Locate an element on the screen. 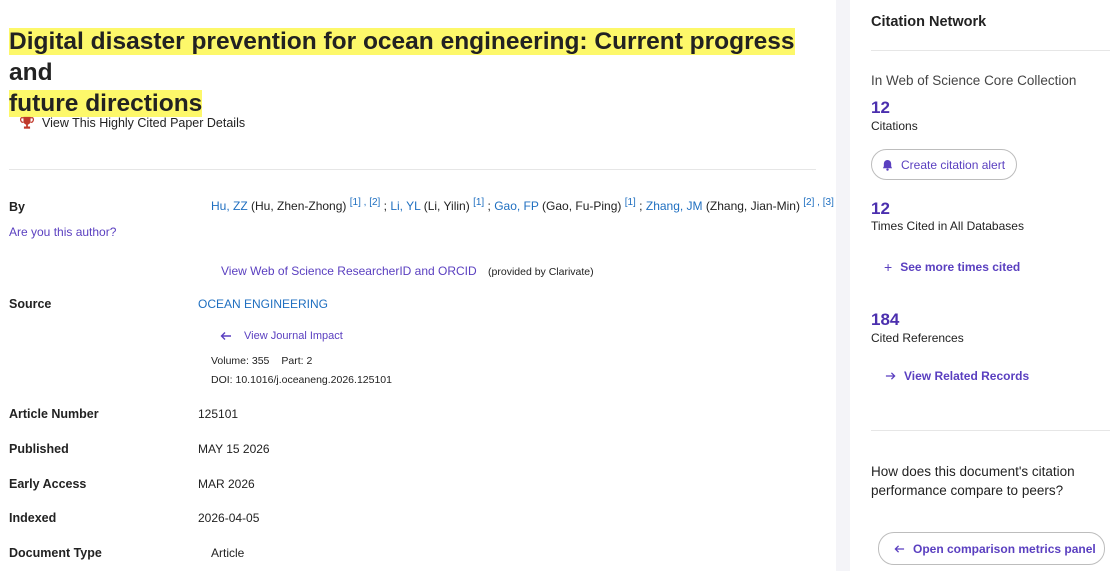 The image size is (1110, 571). journal-impact-link: View Journal Impact is located at coordinates (281, 336).